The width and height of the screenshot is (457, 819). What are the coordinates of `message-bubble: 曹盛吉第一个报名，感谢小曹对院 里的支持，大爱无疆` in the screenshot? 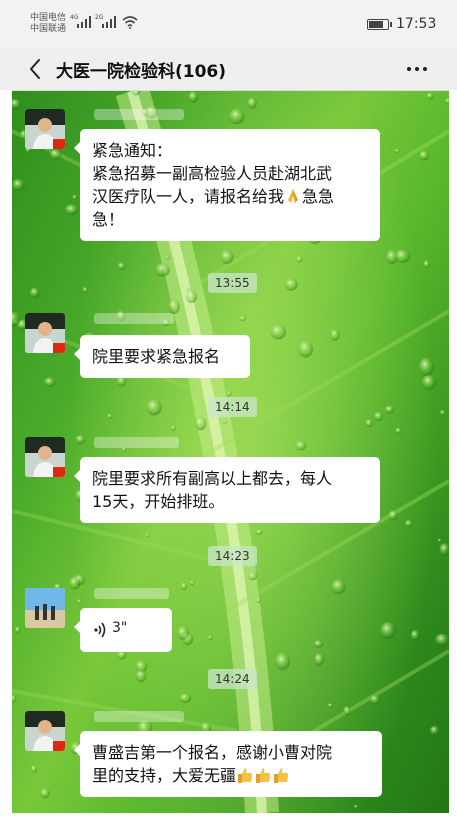 It's located at (228, 764).